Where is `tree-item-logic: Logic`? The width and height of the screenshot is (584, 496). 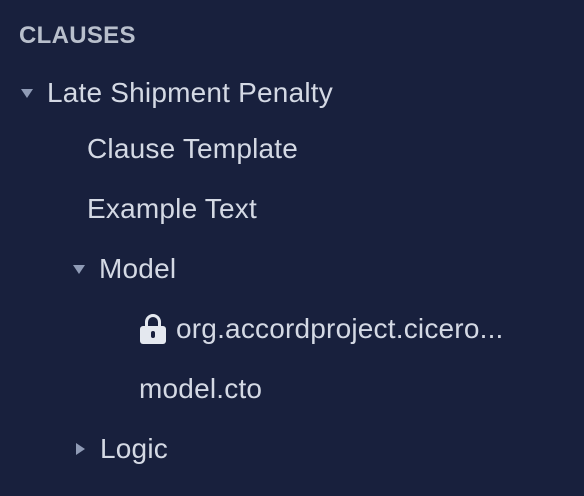
tree-item-logic: Logic is located at coordinates (122, 449).